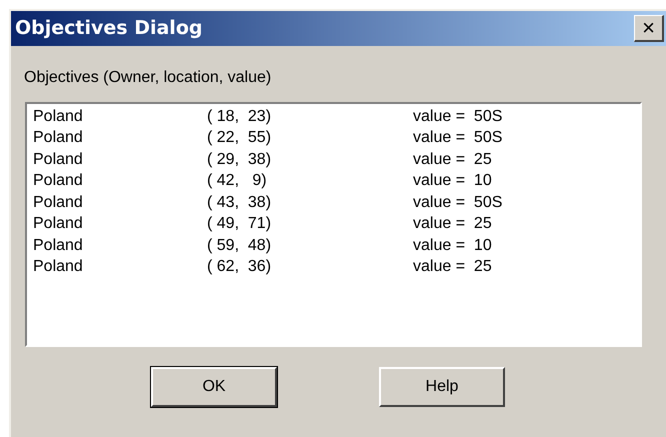  I want to click on help-button: Help, so click(442, 387).